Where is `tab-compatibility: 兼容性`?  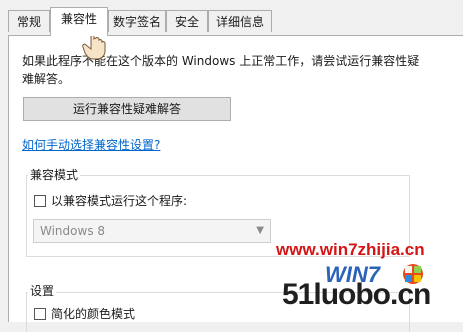
tab-compatibility: 兼容性 is located at coordinates (79, 21).